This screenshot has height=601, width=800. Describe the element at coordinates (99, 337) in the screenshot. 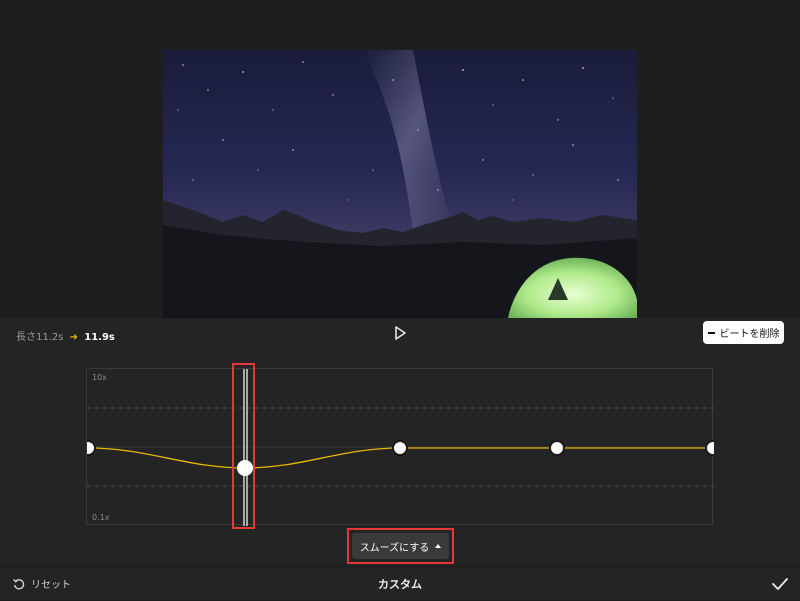

I see `new-duration: 11.9s` at that location.